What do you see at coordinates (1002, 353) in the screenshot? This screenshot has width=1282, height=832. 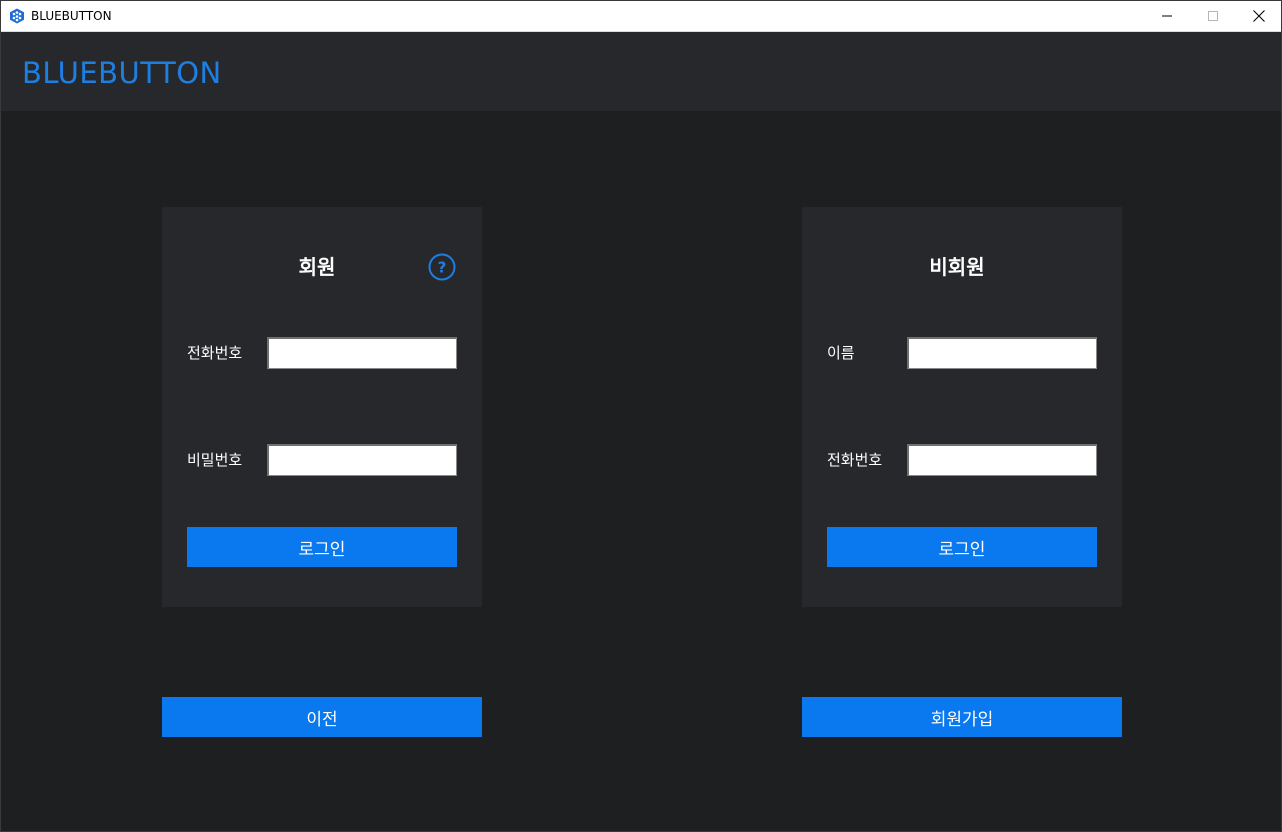 I see `guest-name-input` at bounding box center [1002, 353].